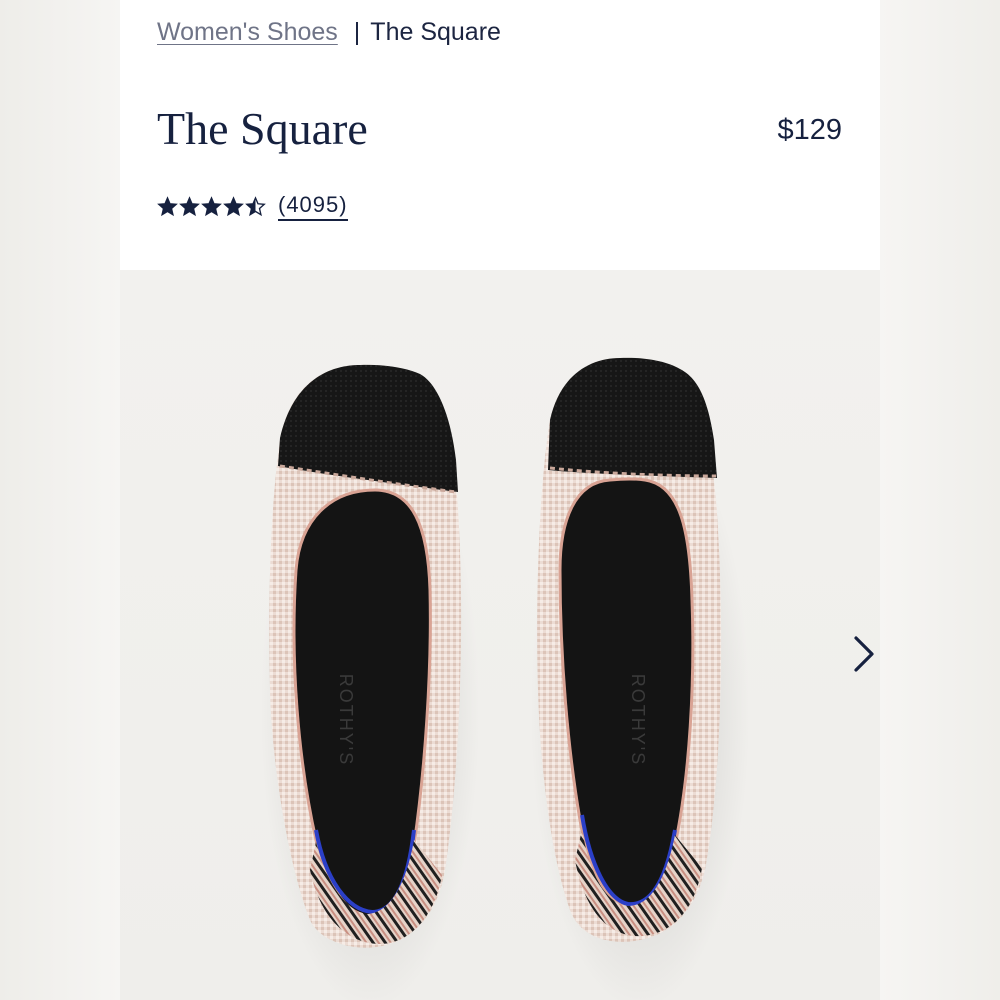 This screenshot has width=1000, height=1000. I want to click on chevron-right-icon, so click(862, 654).